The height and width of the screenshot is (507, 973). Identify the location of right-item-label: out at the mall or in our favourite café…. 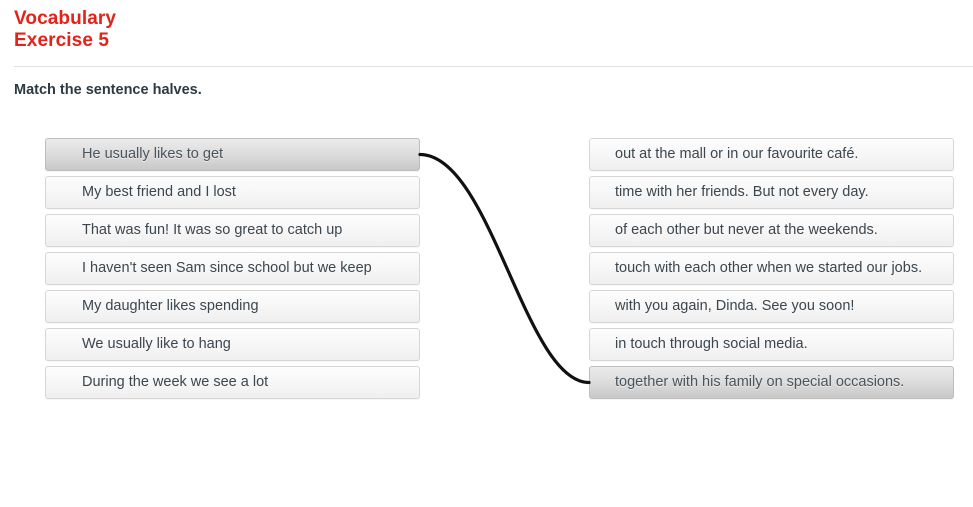
(737, 154).